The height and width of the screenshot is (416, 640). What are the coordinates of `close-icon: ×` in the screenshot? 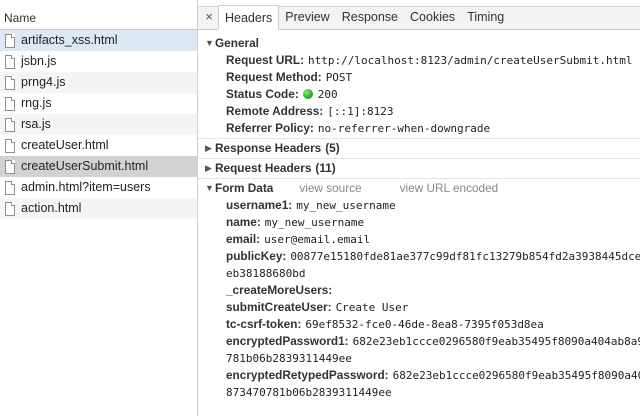 It's located at (209, 17).